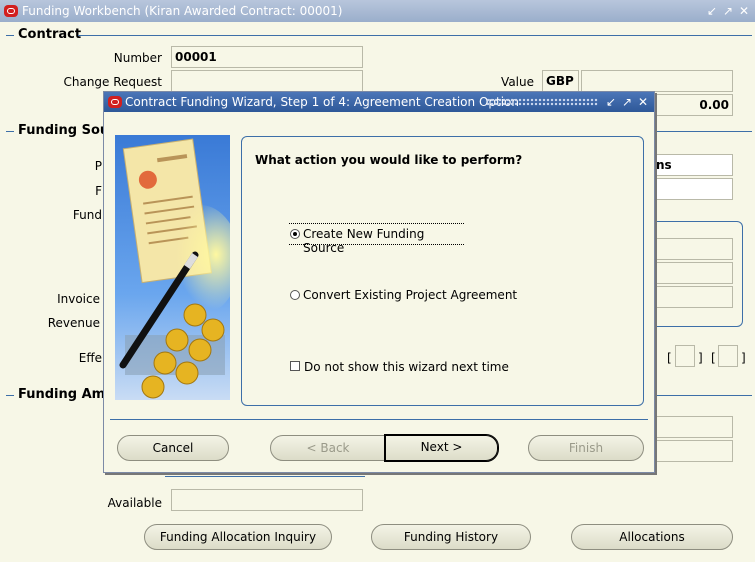 Image resolution: width=755 pixels, height=562 pixels. I want to click on funding-source-label: F, so click(98, 191).